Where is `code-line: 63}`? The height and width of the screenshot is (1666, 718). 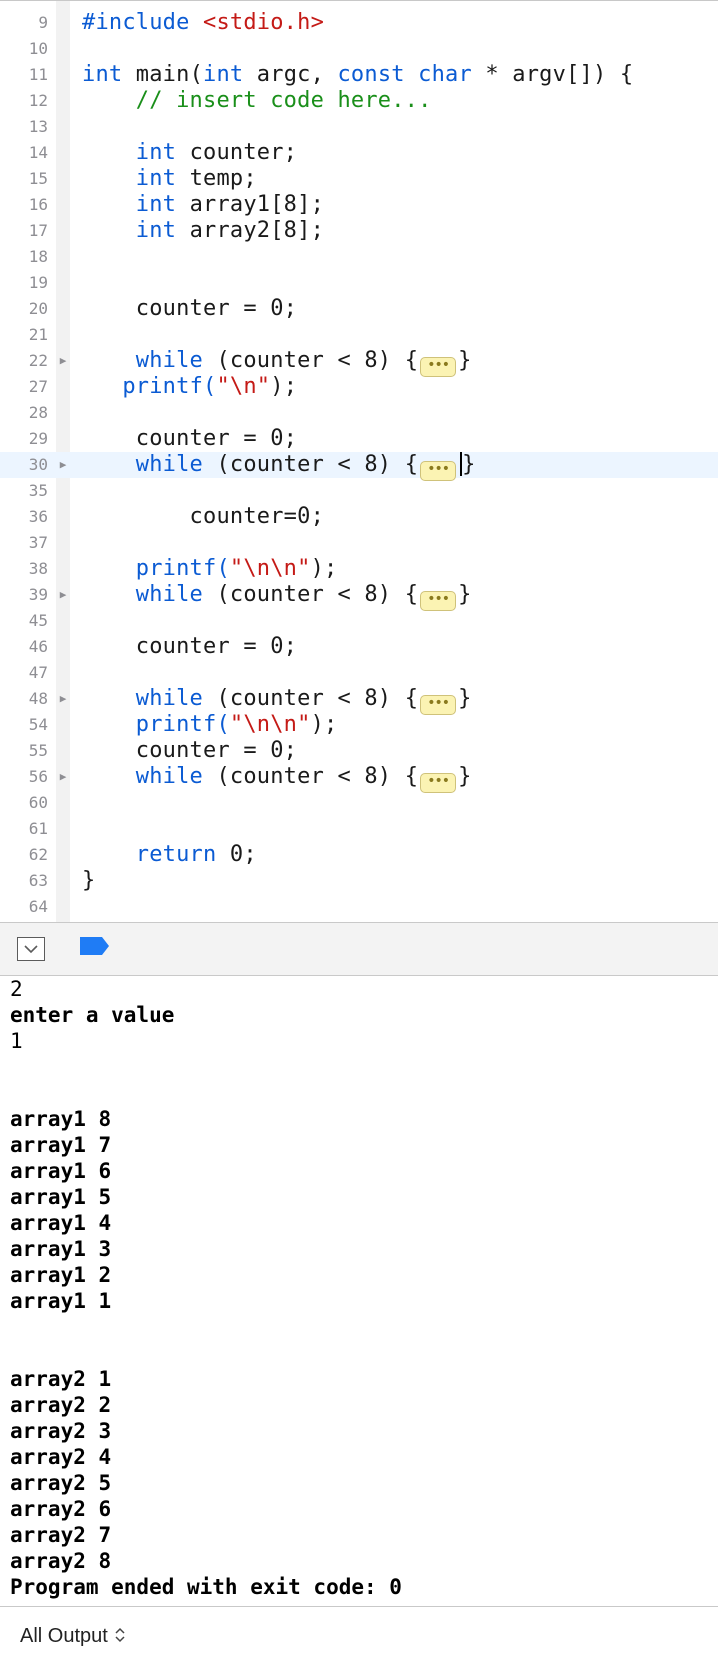 code-line: 63} is located at coordinates (359, 881).